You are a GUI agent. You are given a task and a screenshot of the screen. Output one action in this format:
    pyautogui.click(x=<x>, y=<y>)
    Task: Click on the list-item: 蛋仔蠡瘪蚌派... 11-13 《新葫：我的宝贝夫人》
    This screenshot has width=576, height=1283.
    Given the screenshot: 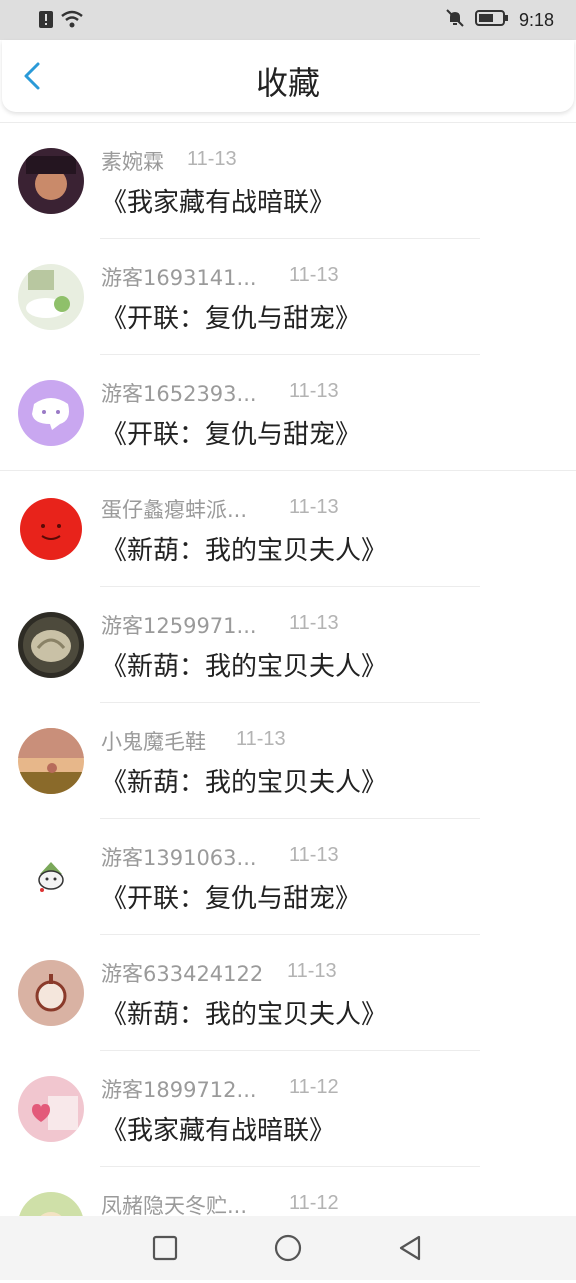 What is the action you would take?
    pyautogui.click(x=288, y=529)
    